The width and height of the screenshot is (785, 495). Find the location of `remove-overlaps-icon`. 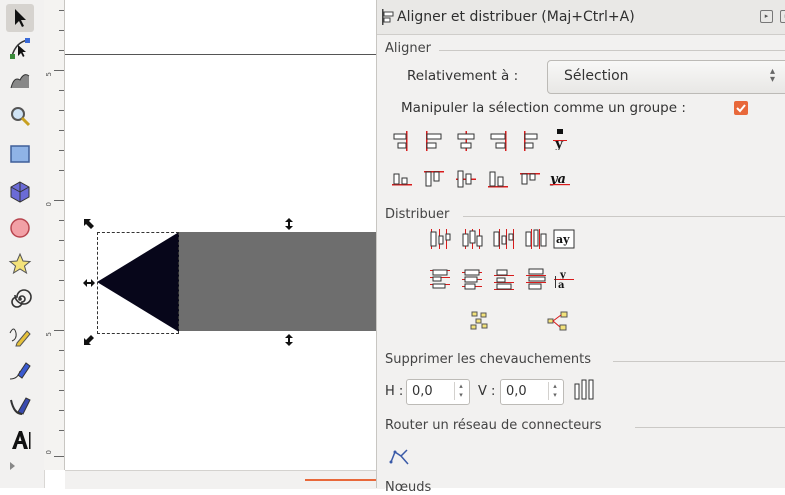

remove-overlaps-icon is located at coordinates (584, 389).